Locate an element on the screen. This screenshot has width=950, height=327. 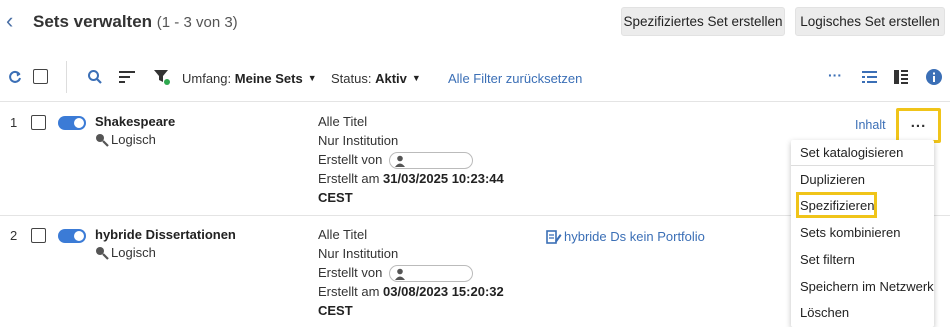
columns-icon is located at coordinates (901, 77).